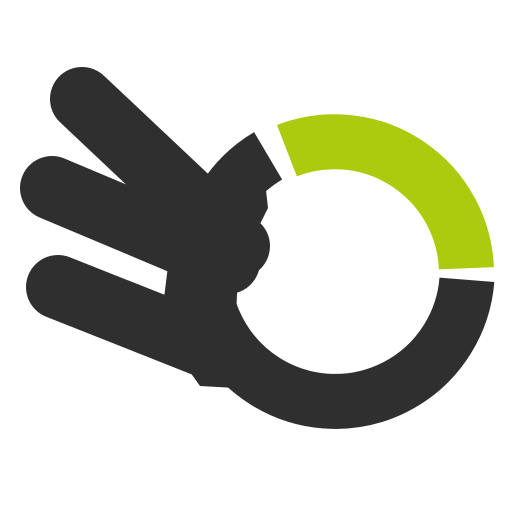 The image size is (512, 512). Describe the element at coordinates (385, 192) in the screenshot. I see `accent-ring-arc` at that location.